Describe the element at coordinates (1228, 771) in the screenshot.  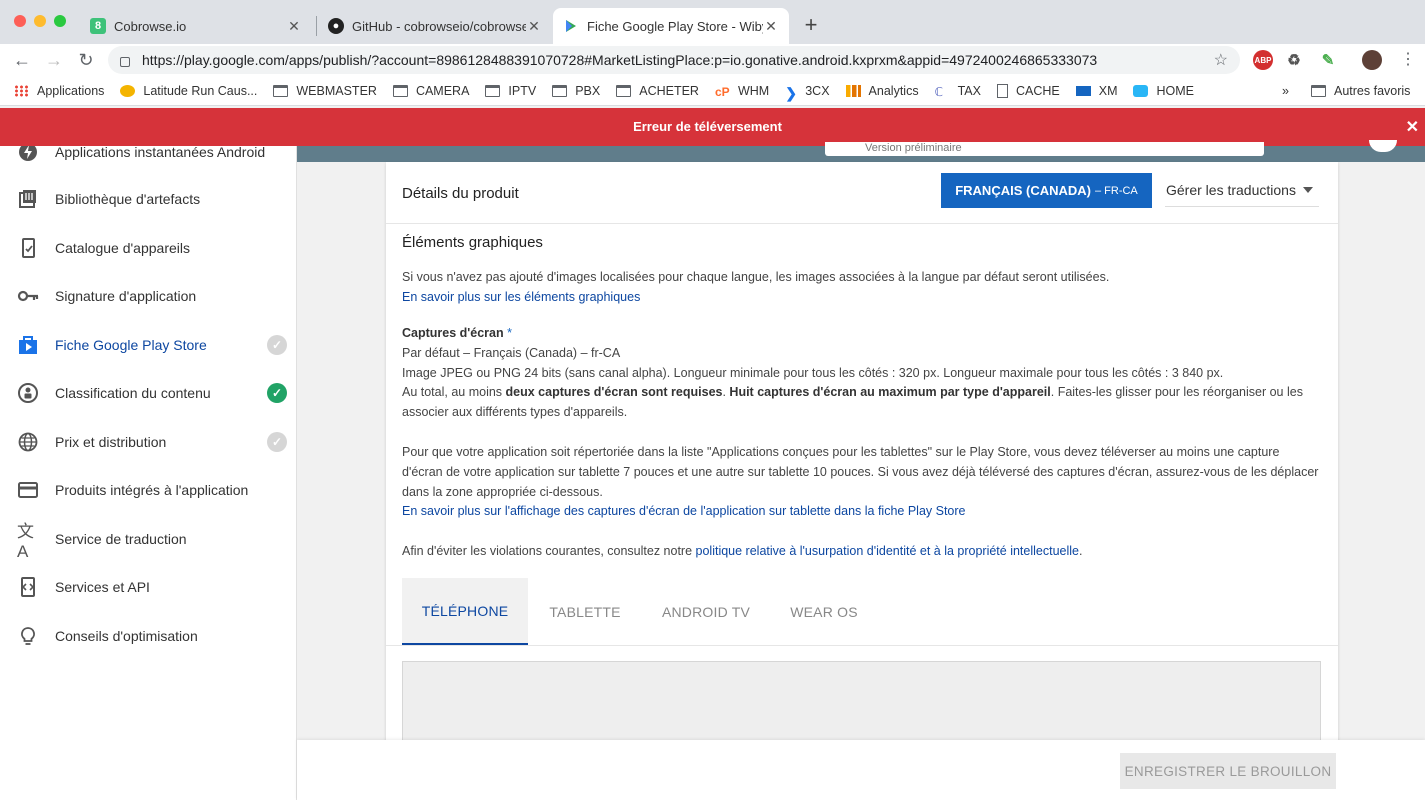
I see `save-draft-button: ENREGISTRER LE BROUILLON` at that location.